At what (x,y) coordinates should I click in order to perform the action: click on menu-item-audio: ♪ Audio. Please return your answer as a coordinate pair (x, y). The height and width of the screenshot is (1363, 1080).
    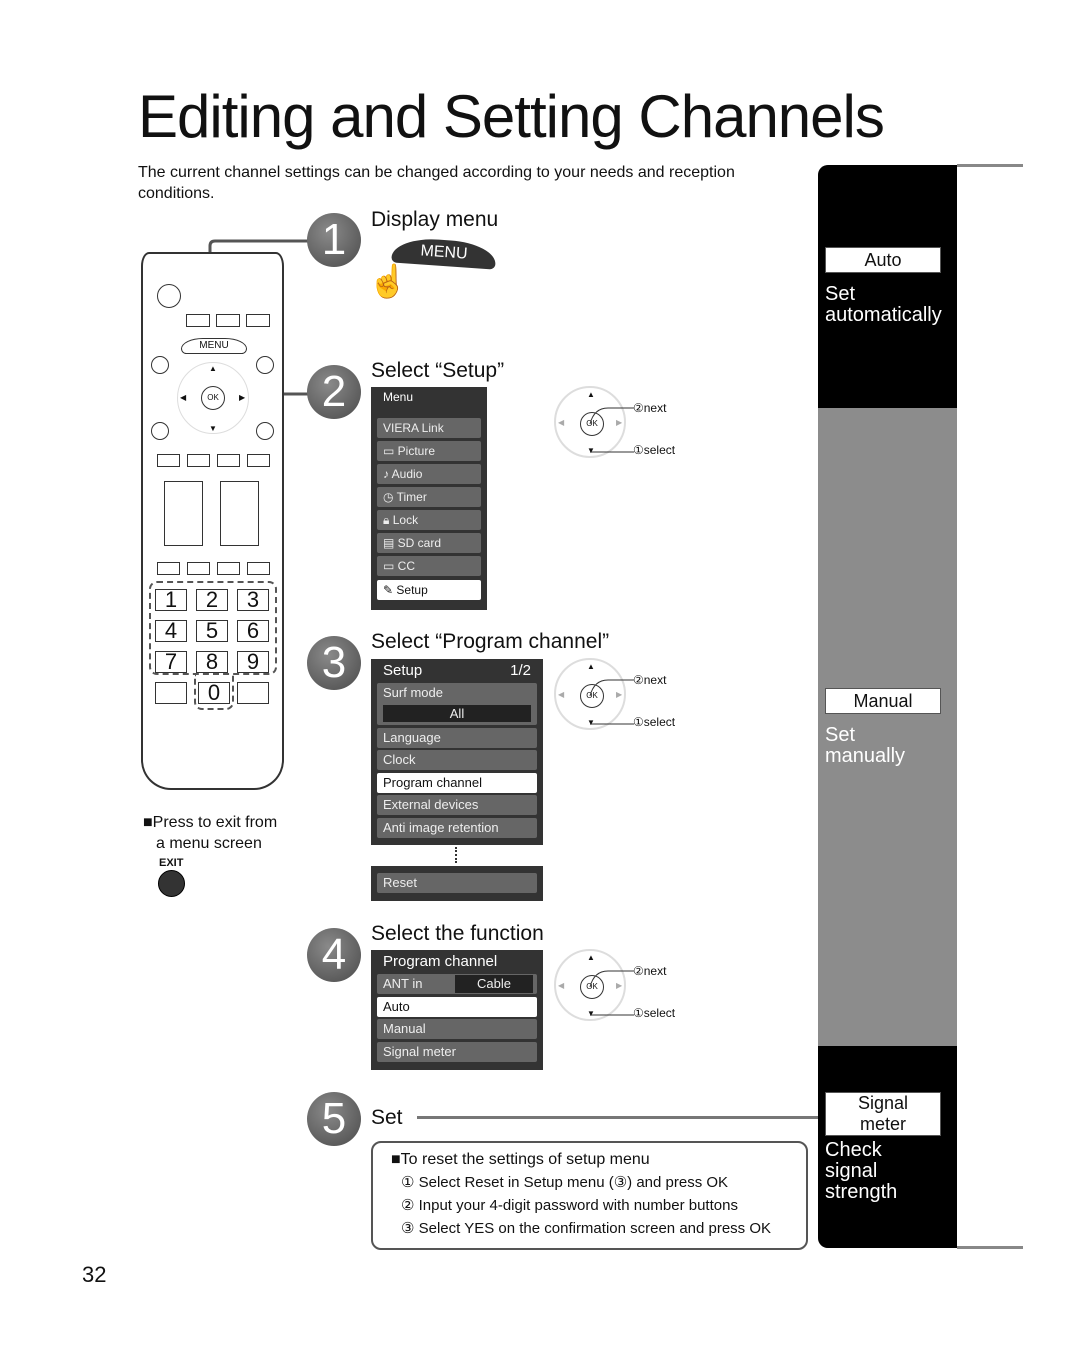
    Looking at the image, I should click on (429, 474).